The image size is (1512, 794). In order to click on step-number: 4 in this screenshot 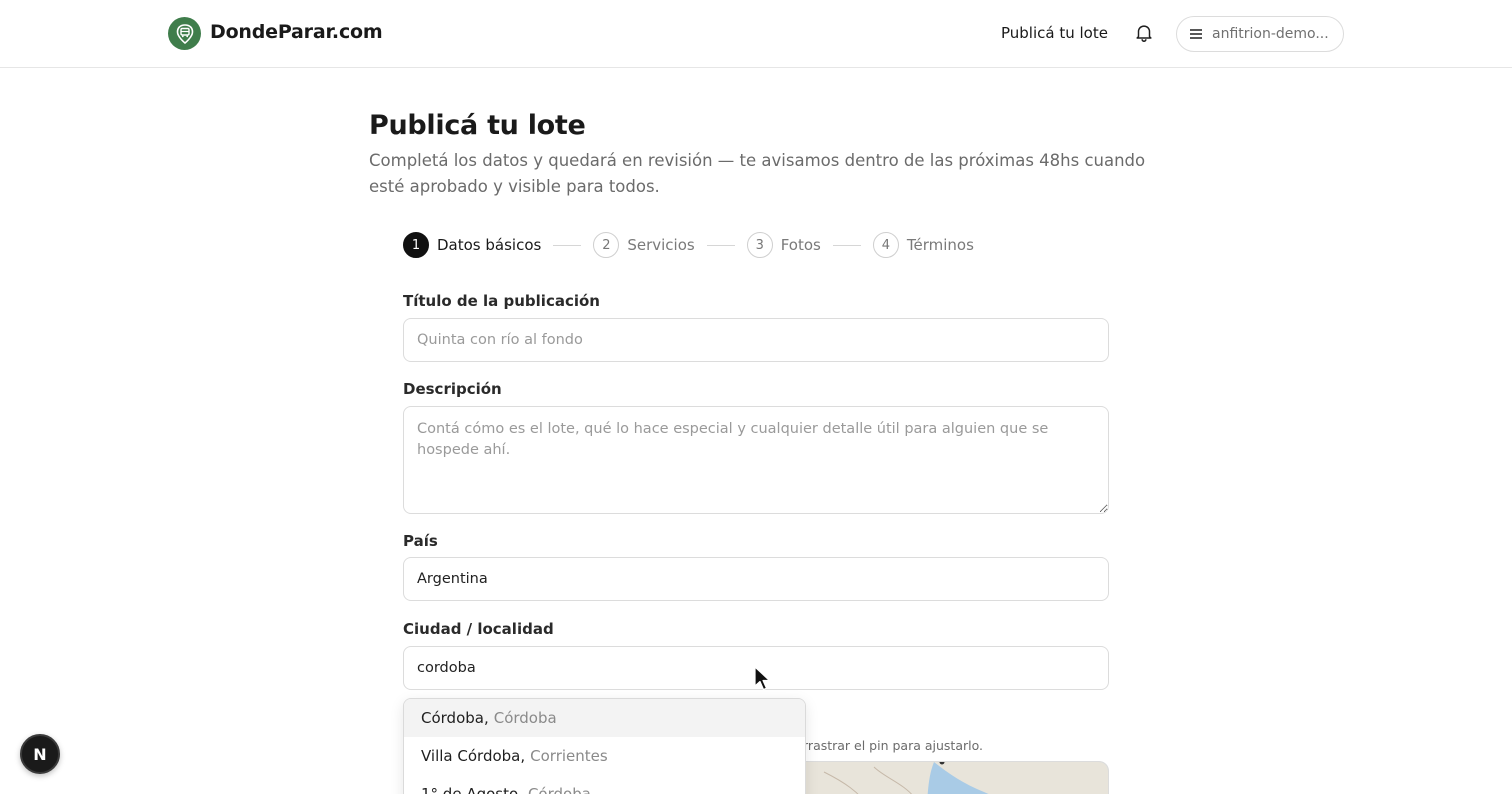, I will do `click(885, 245)`.